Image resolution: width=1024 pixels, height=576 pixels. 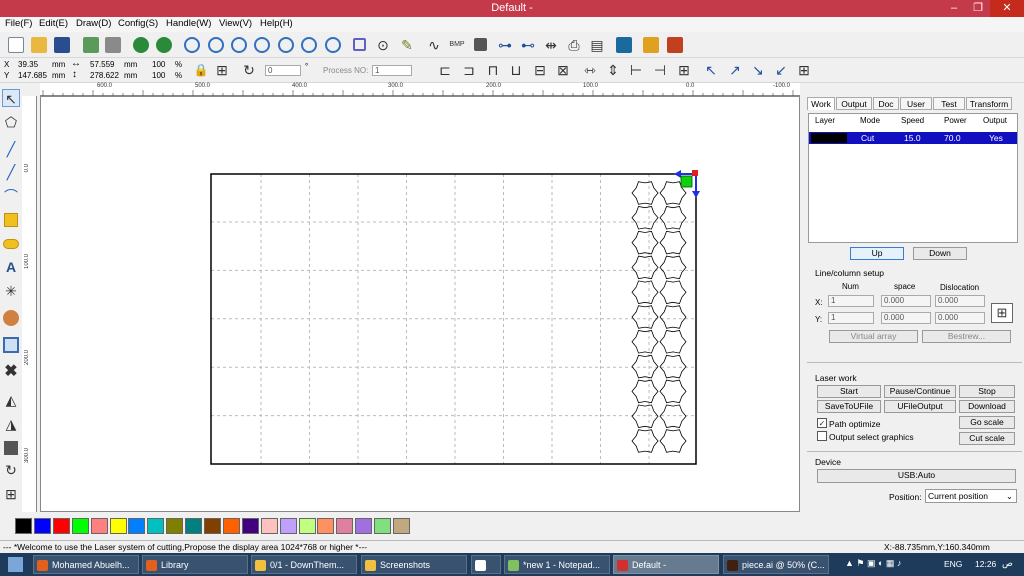 I want to click on menu-config: Config(S), so click(x=138, y=23).